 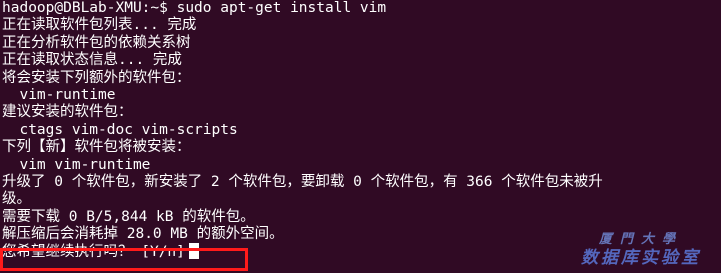 I want to click on output-line: 正在分析软件包的依赖关系树, so click(x=96, y=42).